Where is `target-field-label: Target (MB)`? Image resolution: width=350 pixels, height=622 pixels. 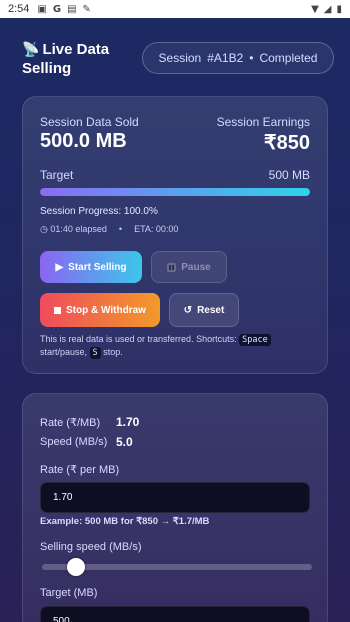
target-field-label: Target (MB) is located at coordinates (69, 593).